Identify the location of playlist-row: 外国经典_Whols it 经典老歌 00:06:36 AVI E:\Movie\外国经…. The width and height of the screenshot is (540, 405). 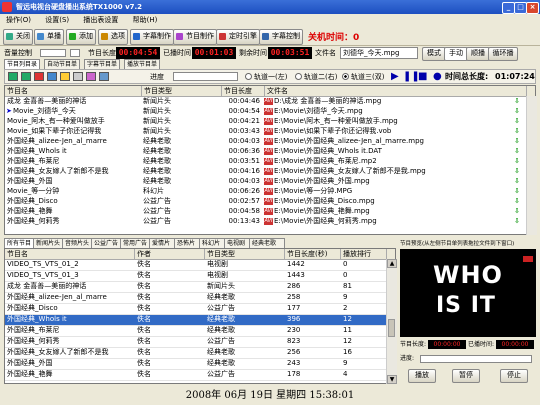
(270, 151).